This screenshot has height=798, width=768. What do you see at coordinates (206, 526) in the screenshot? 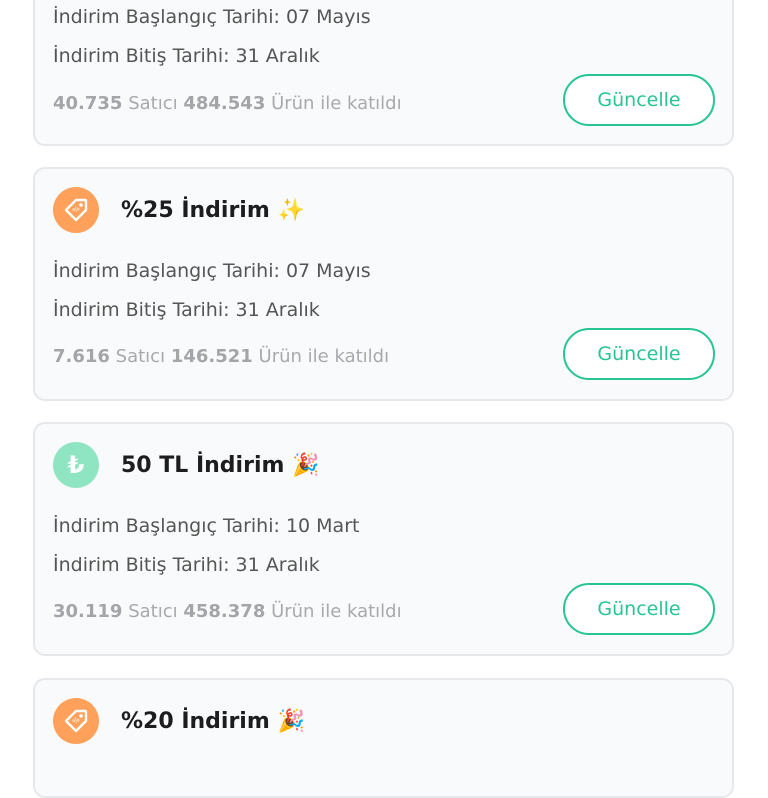
I see `start-date: İndirim Başlangıç Tarihi: 10 Mart` at bounding box center [206, 526].